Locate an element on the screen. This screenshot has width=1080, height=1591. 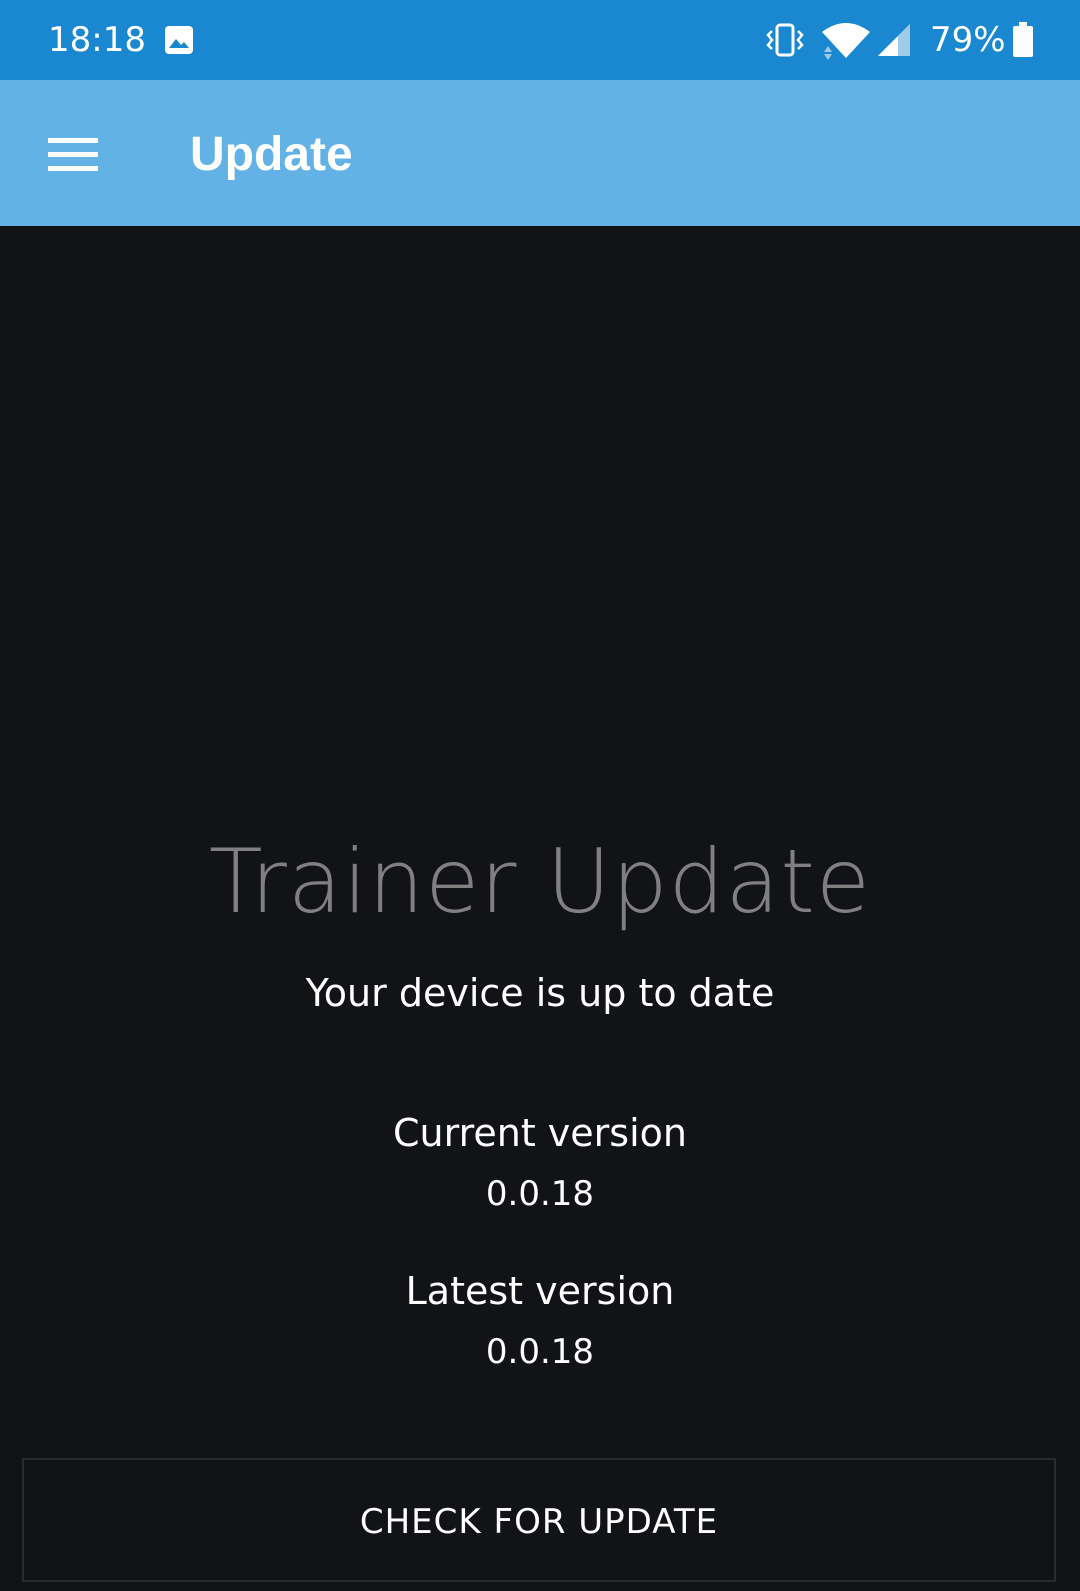
latest-version-value: 0.0.18 is located at coordinates (540, 1352).